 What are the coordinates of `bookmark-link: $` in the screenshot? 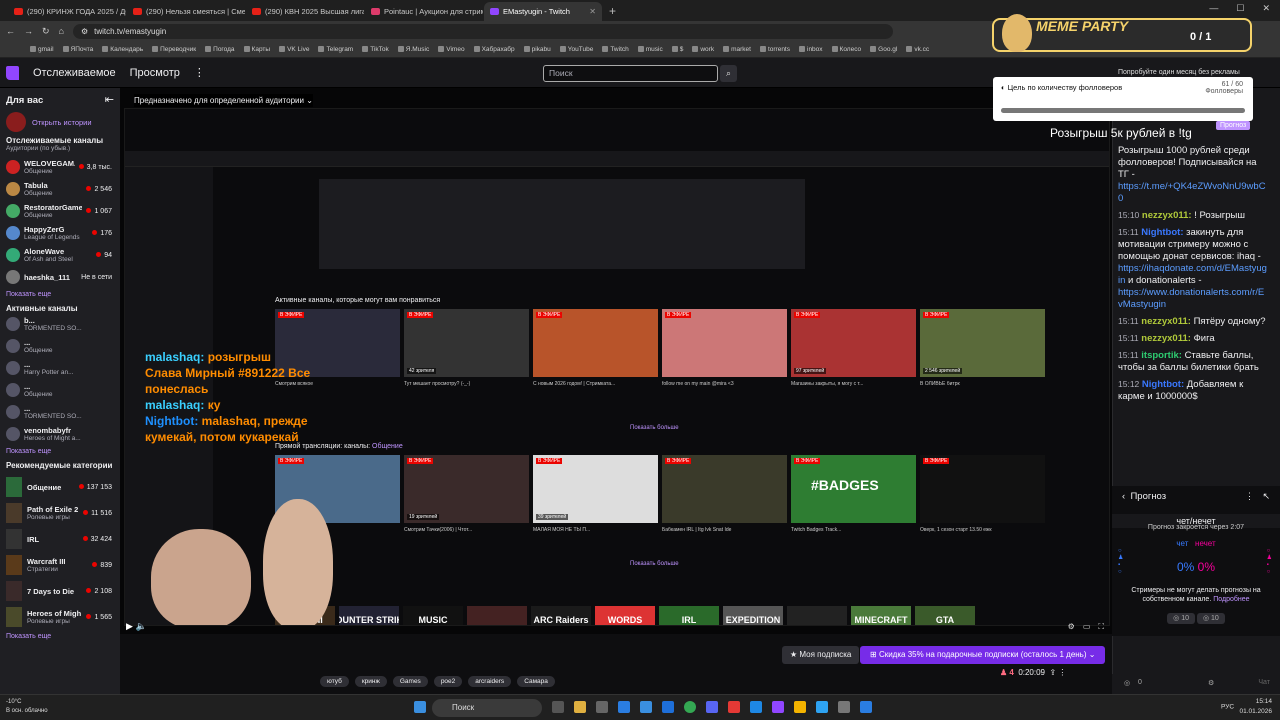 It's located at (678, 49).